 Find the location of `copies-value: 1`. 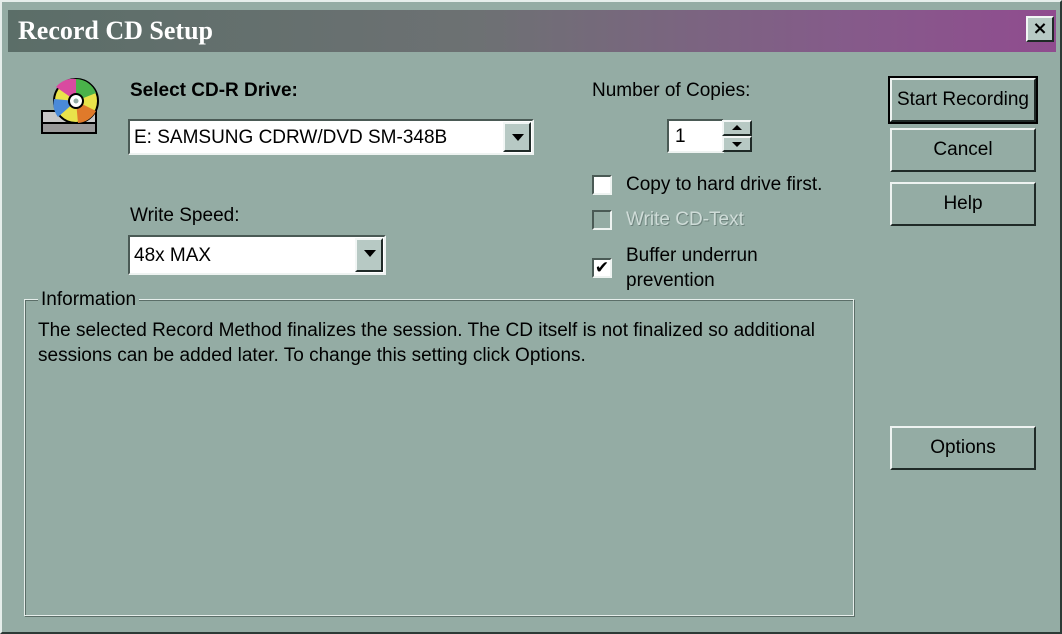

copies-value: 1 is located at coordinates (680, 136).